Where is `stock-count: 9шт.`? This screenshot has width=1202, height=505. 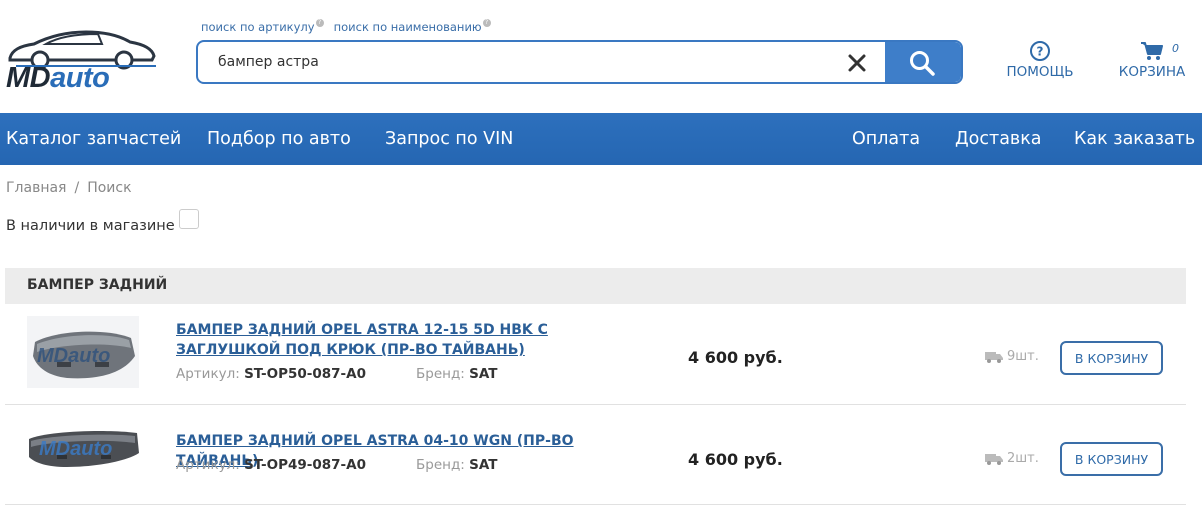 stock-count: 9шт. is located at coordinates (1023, 356).